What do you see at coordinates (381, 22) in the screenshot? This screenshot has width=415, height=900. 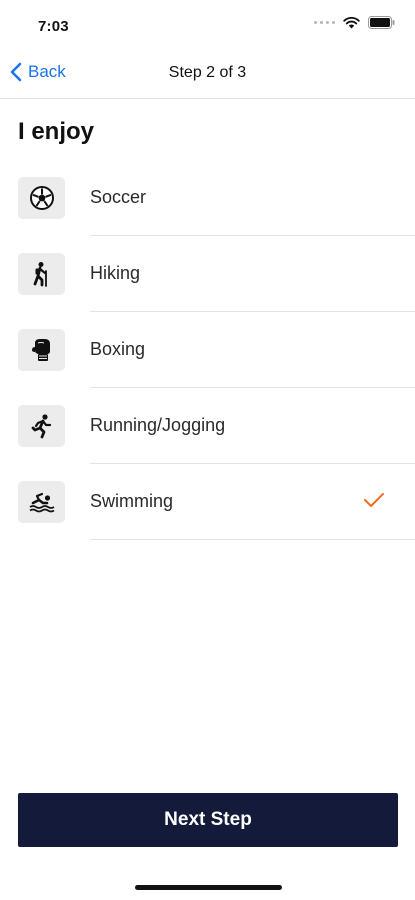 I see `battery-icon` at bounding box center [381, 22].